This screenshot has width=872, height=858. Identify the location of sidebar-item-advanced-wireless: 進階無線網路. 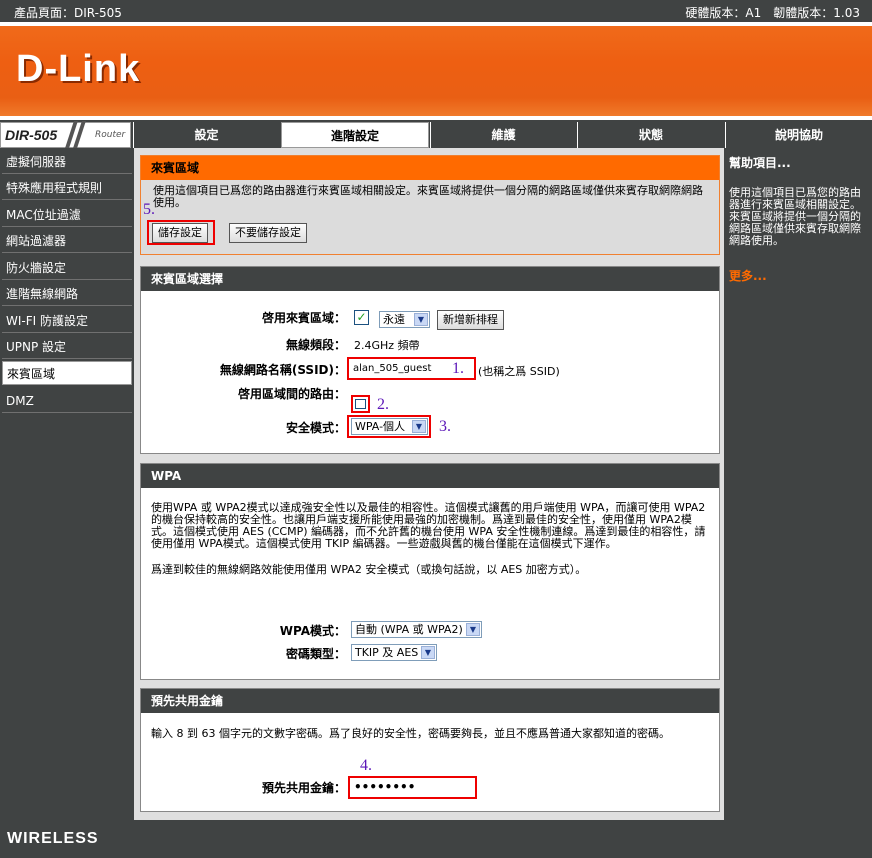
(67, 294).